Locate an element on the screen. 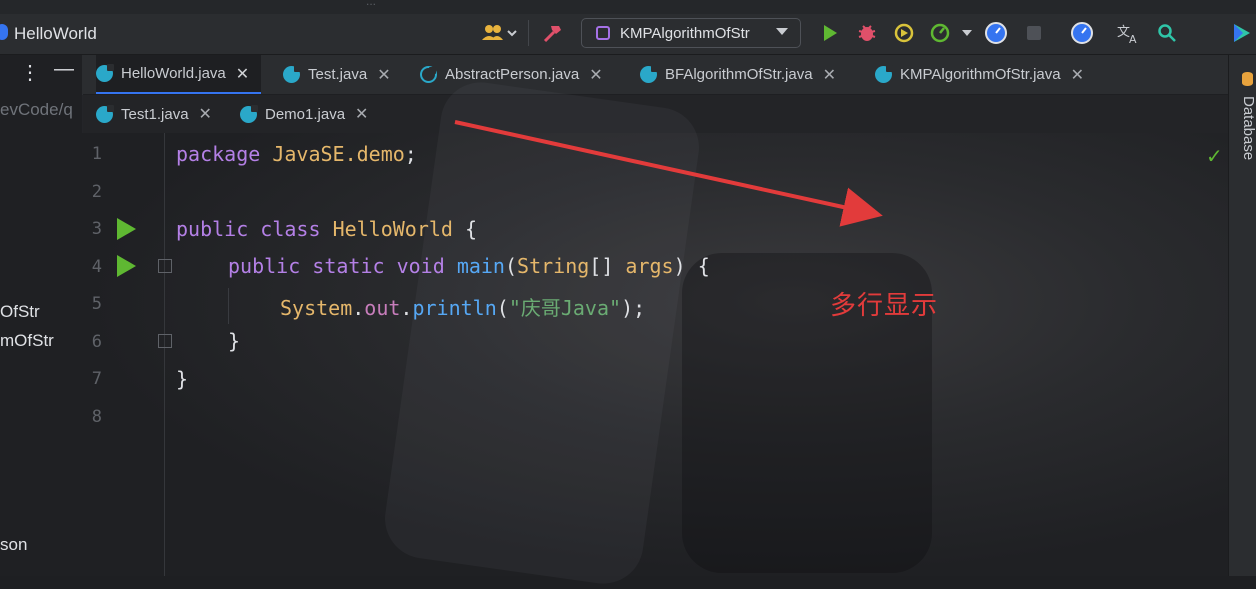 Image resolution: width=1256 pixels, height=589 pixels. annotation-arrow-line is located at coordinates (668, 173).